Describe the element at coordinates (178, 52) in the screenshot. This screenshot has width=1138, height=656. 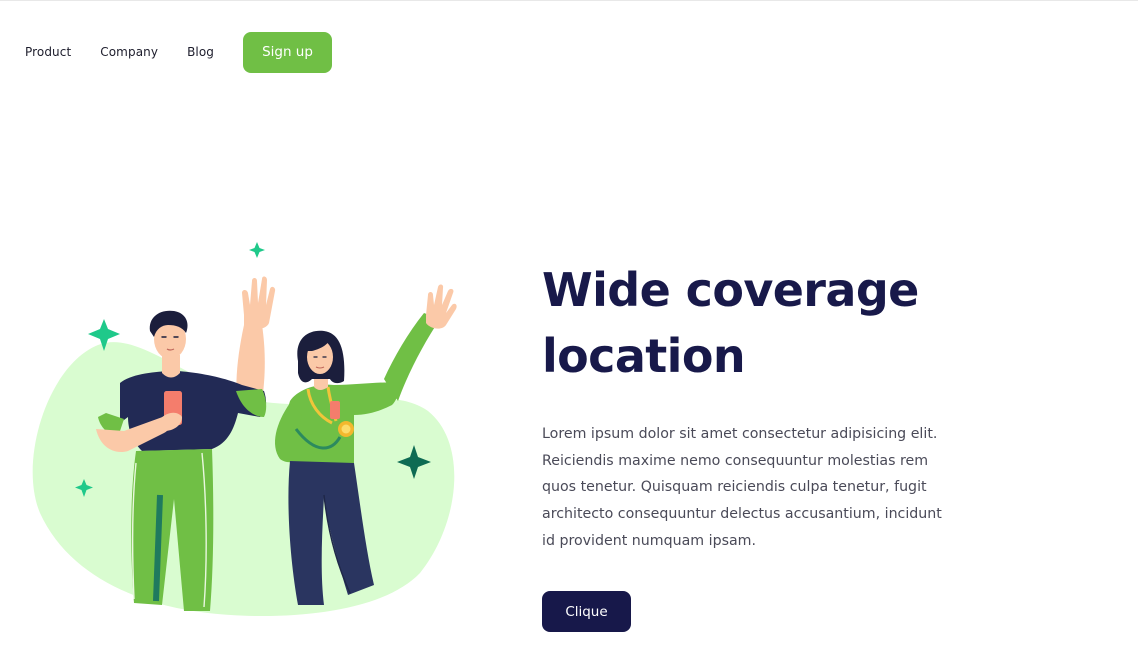
I see `top-navigation: Product Company Blog Sign up` at that location.